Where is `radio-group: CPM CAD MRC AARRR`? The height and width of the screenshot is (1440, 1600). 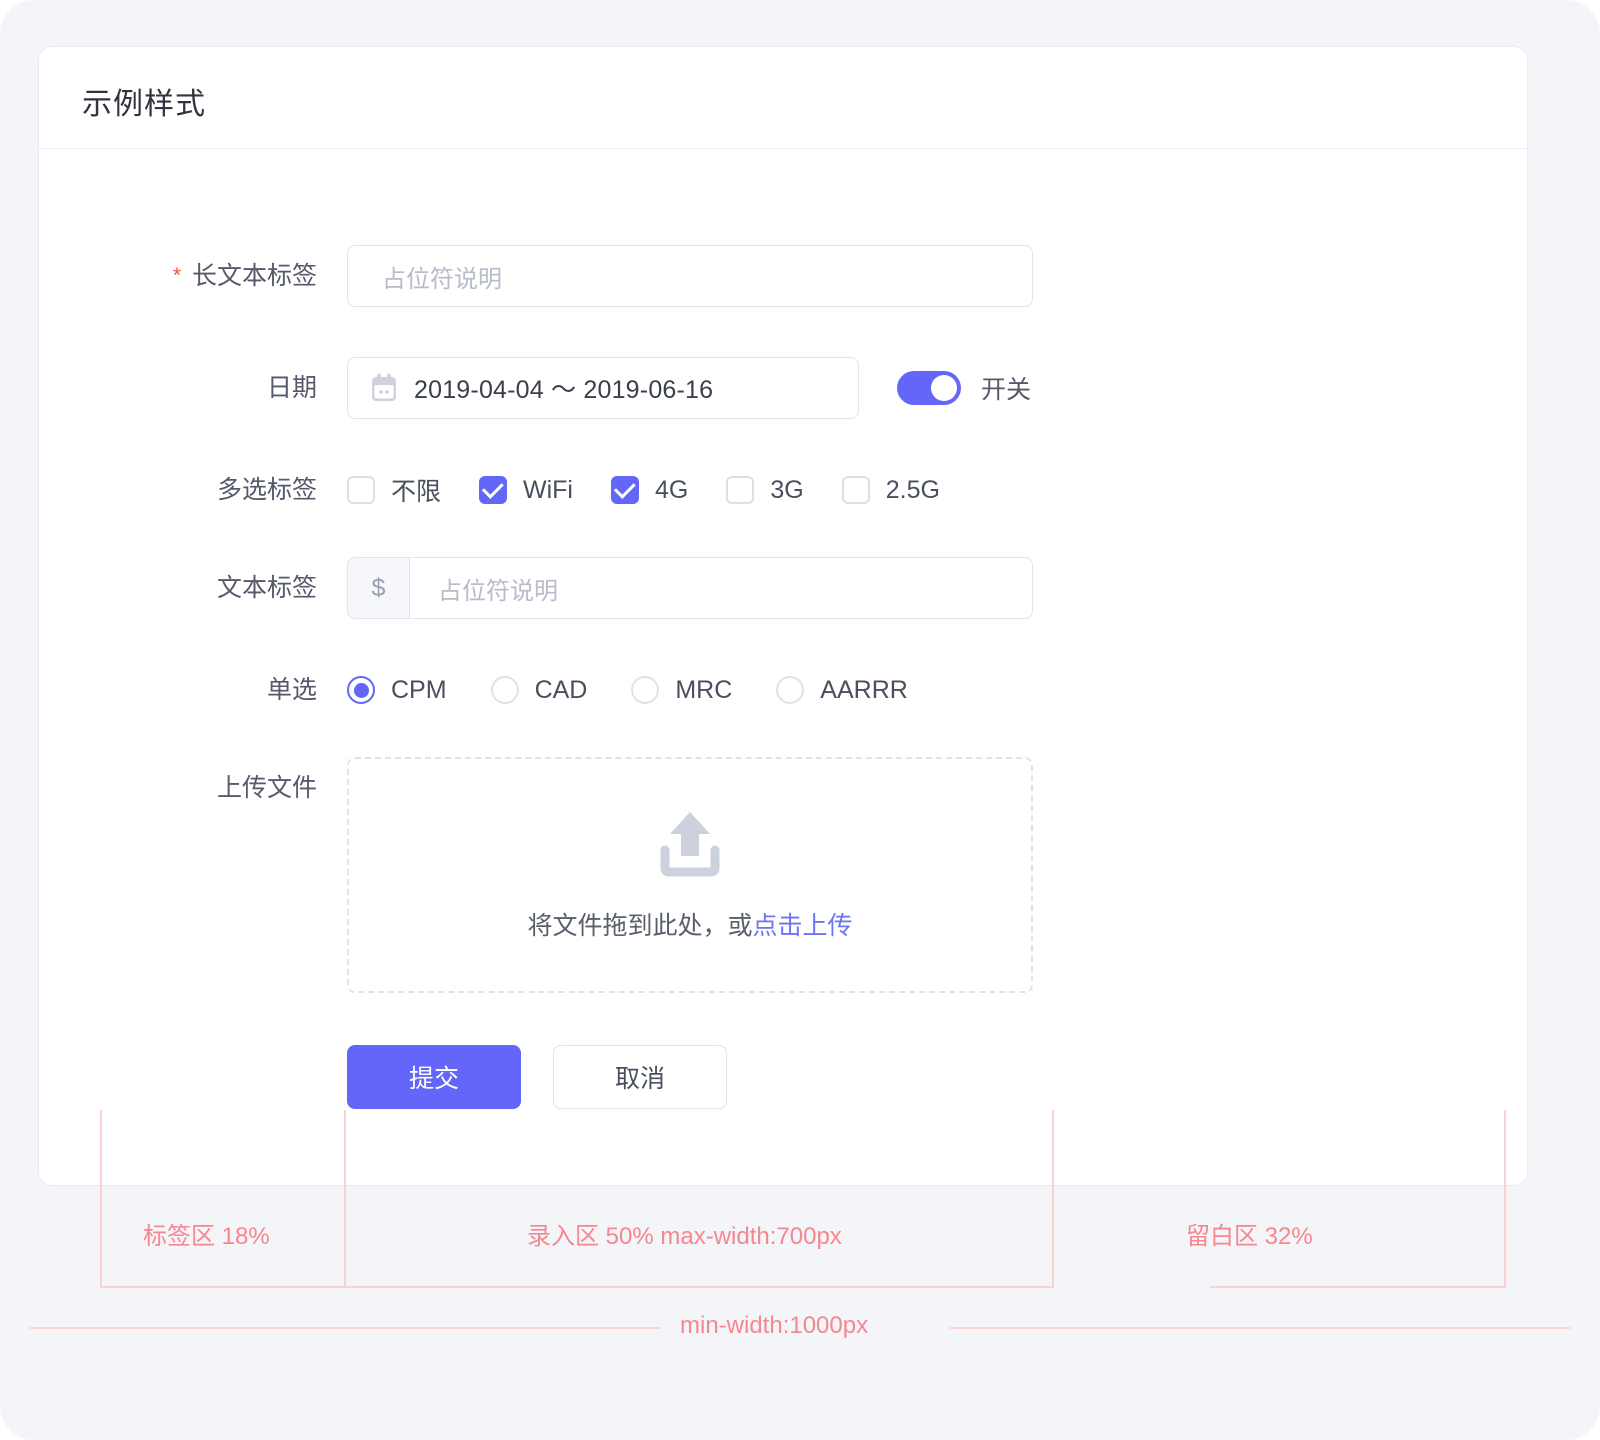 radio-group: CPM CAD MRC AARRR is located at coordinates (627, 690).